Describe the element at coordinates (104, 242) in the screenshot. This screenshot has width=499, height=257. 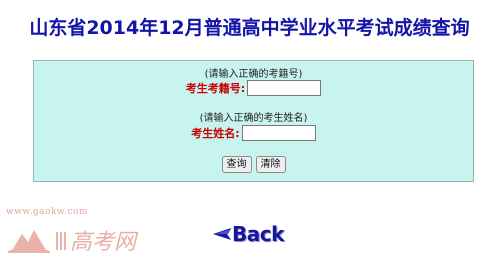
I see `watermark-brand-text: 高考网` at that location.